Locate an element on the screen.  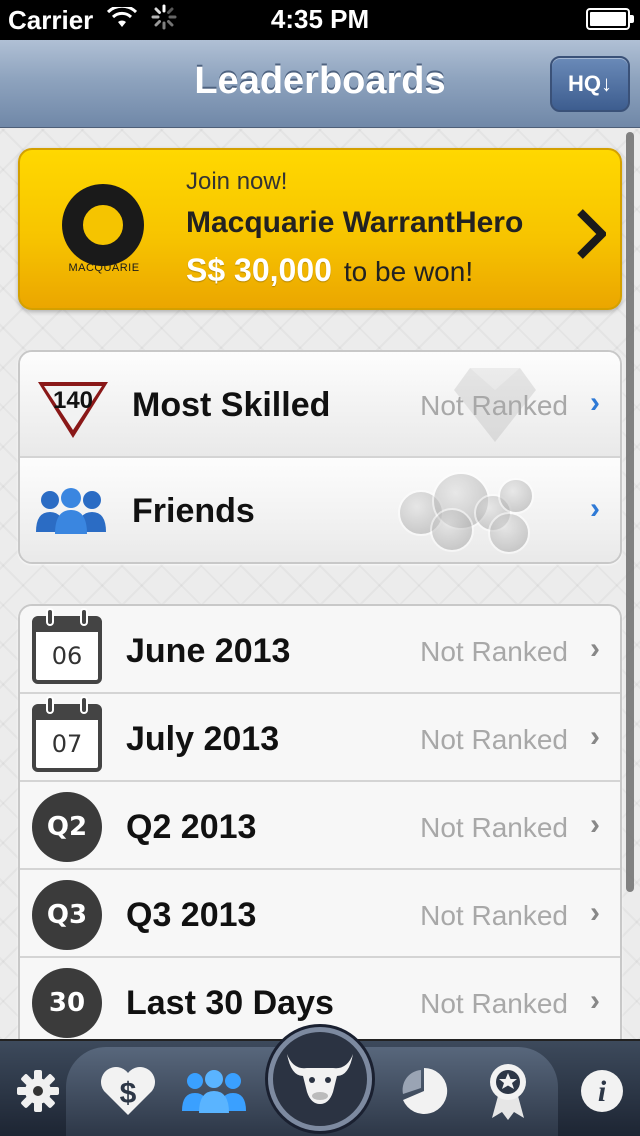
tab-info: i is located at coordinates (602, 1093).